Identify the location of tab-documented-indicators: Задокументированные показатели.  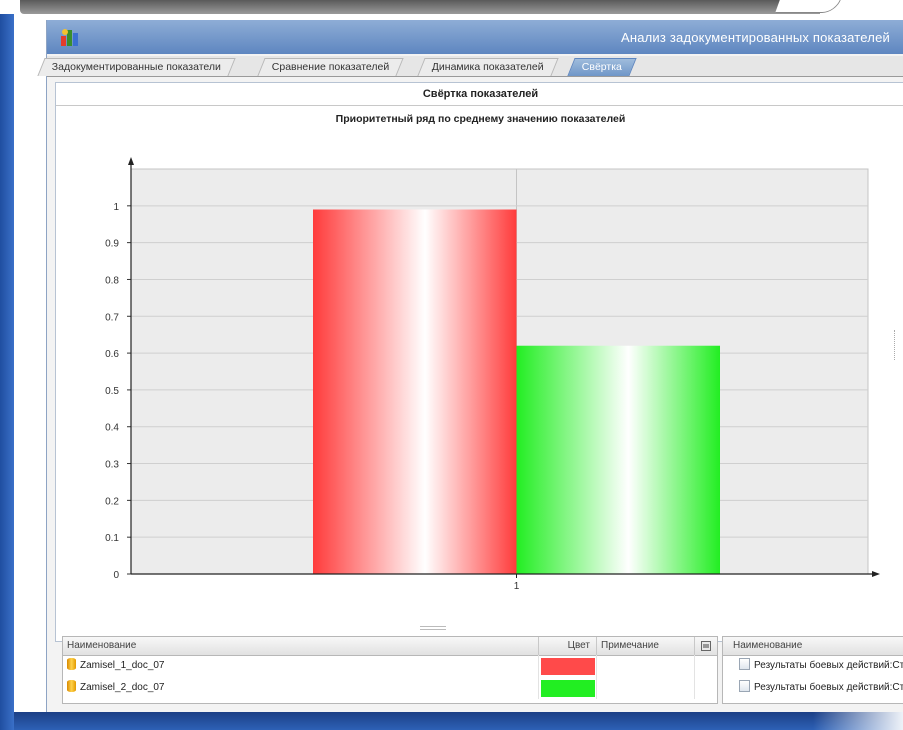
(136, 67).